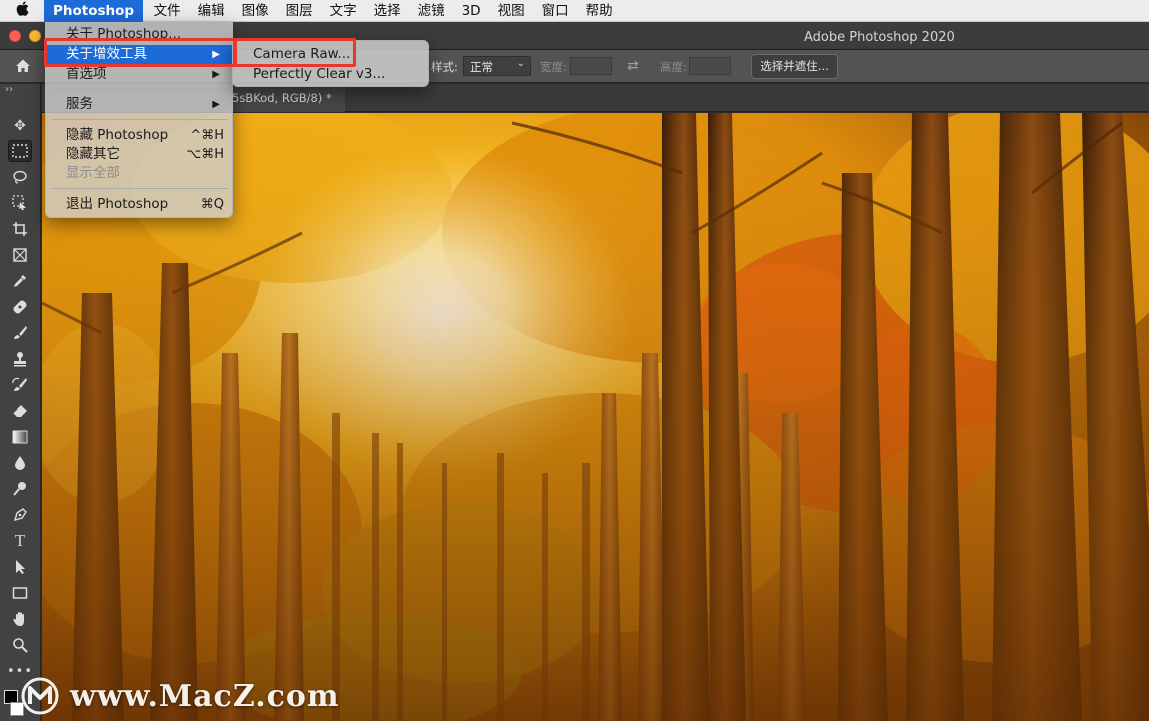 The image size is (1149, 721). Describe the element at coordinates (387, 11) in the screenshot. I see `menubar-select: 选择` at that location.